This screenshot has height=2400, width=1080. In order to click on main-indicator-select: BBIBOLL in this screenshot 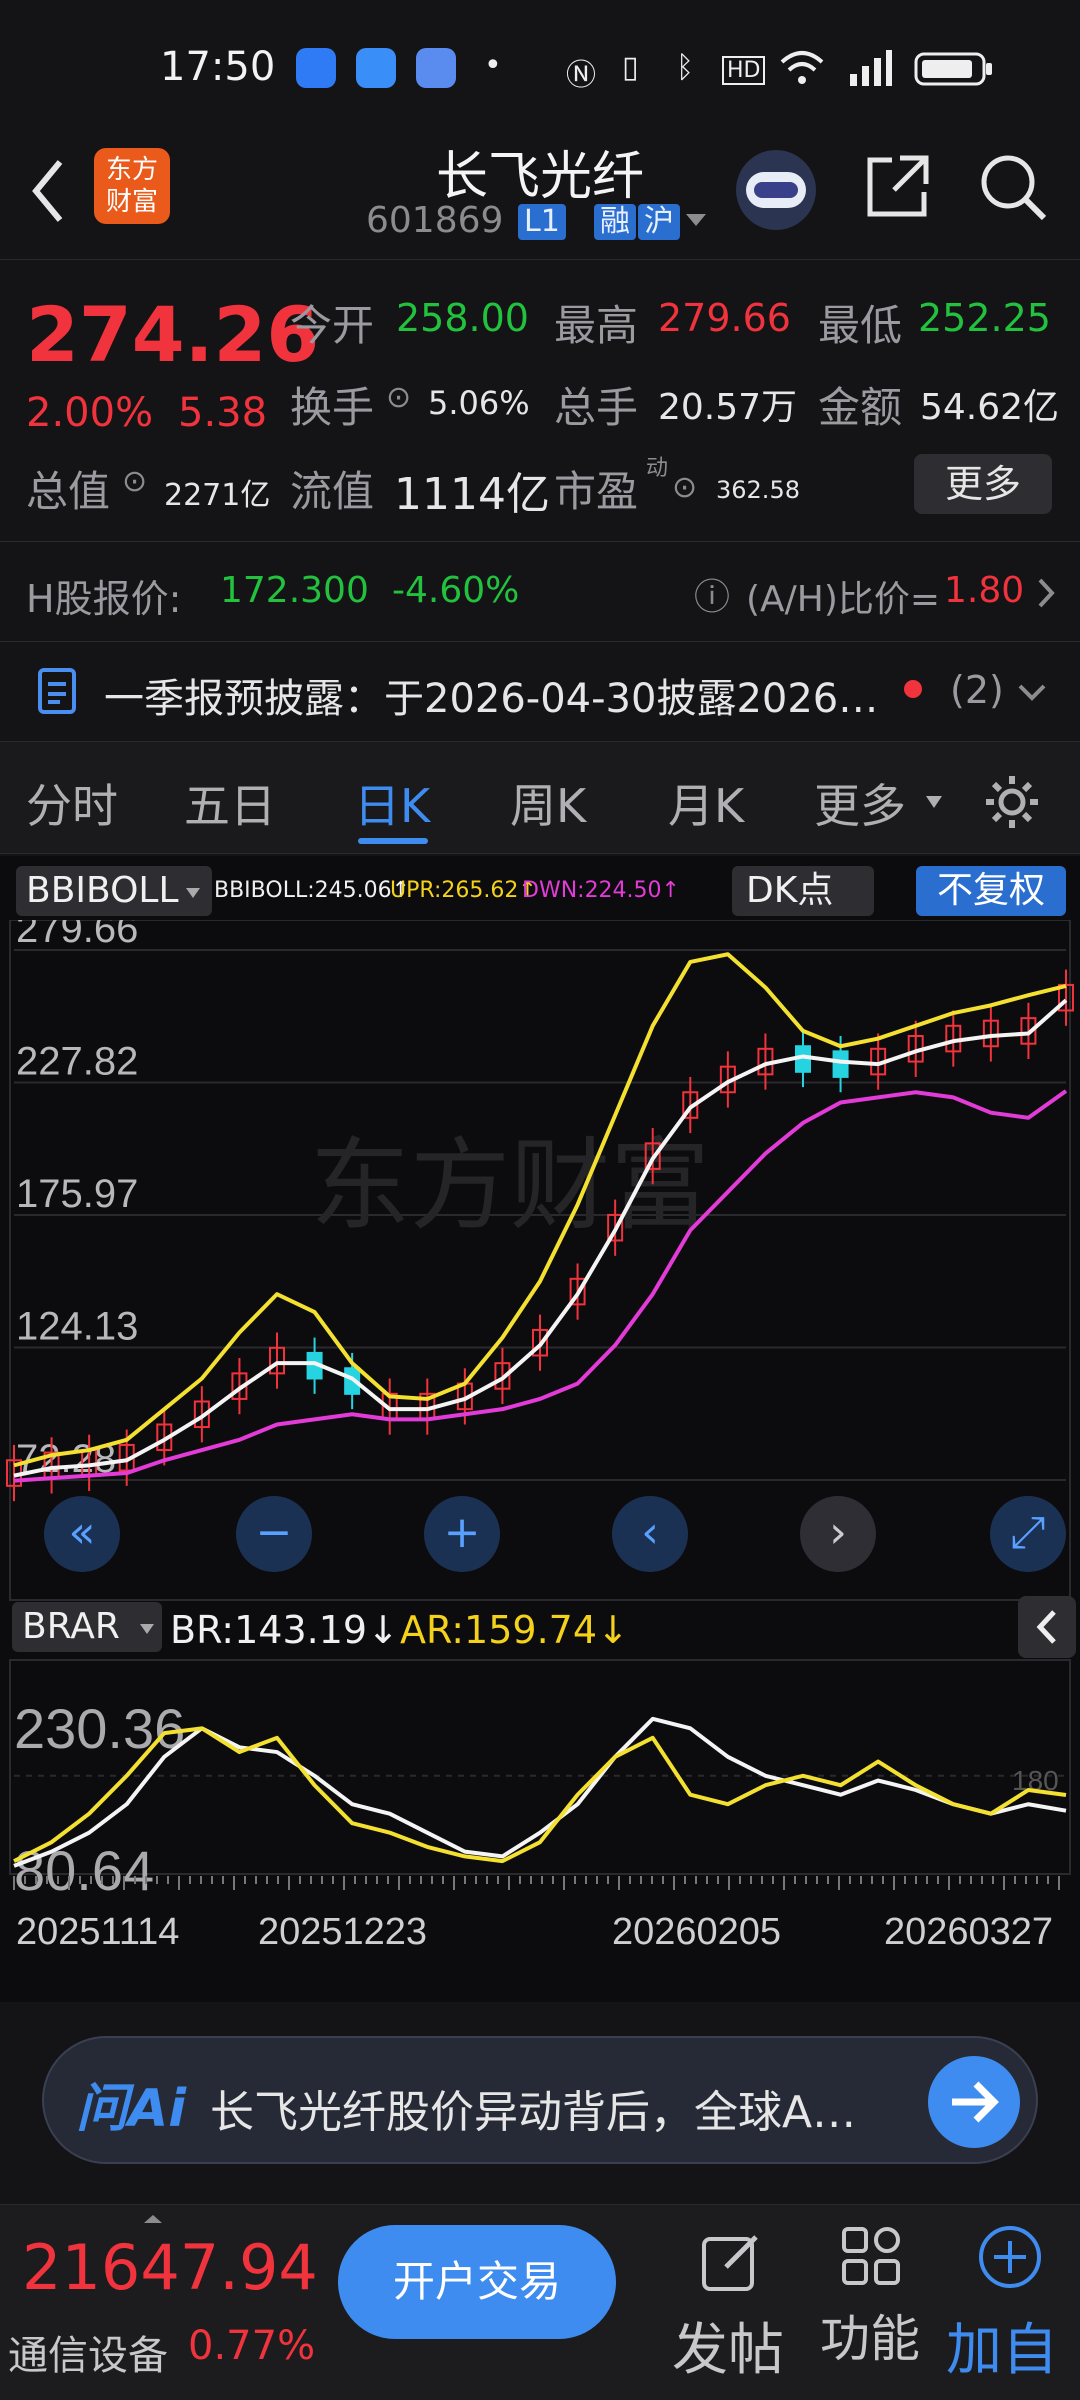, I will do `click(114, 891)`.